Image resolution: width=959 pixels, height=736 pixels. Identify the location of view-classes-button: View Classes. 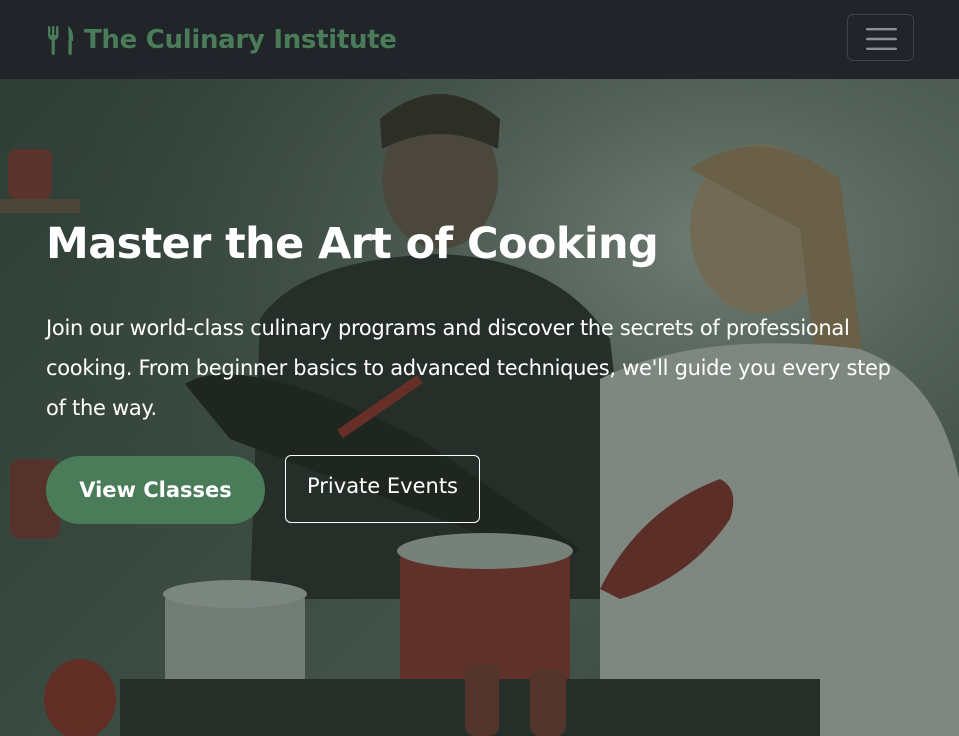
(155, 490).